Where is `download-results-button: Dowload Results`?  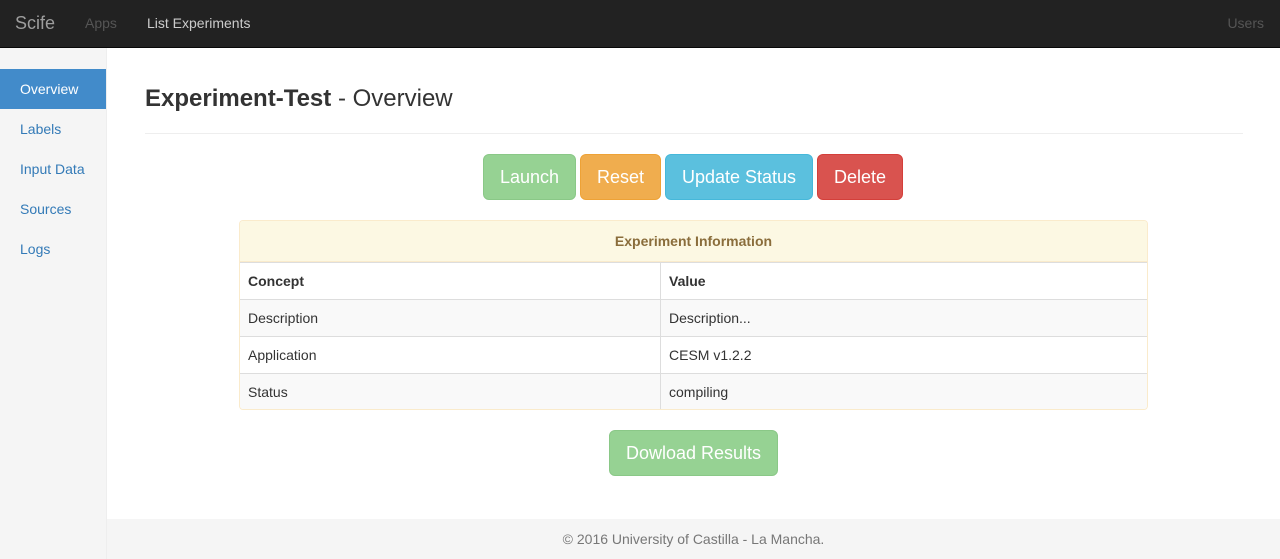 download-results-button: Dowload Results is located at coordinates (693, 453).